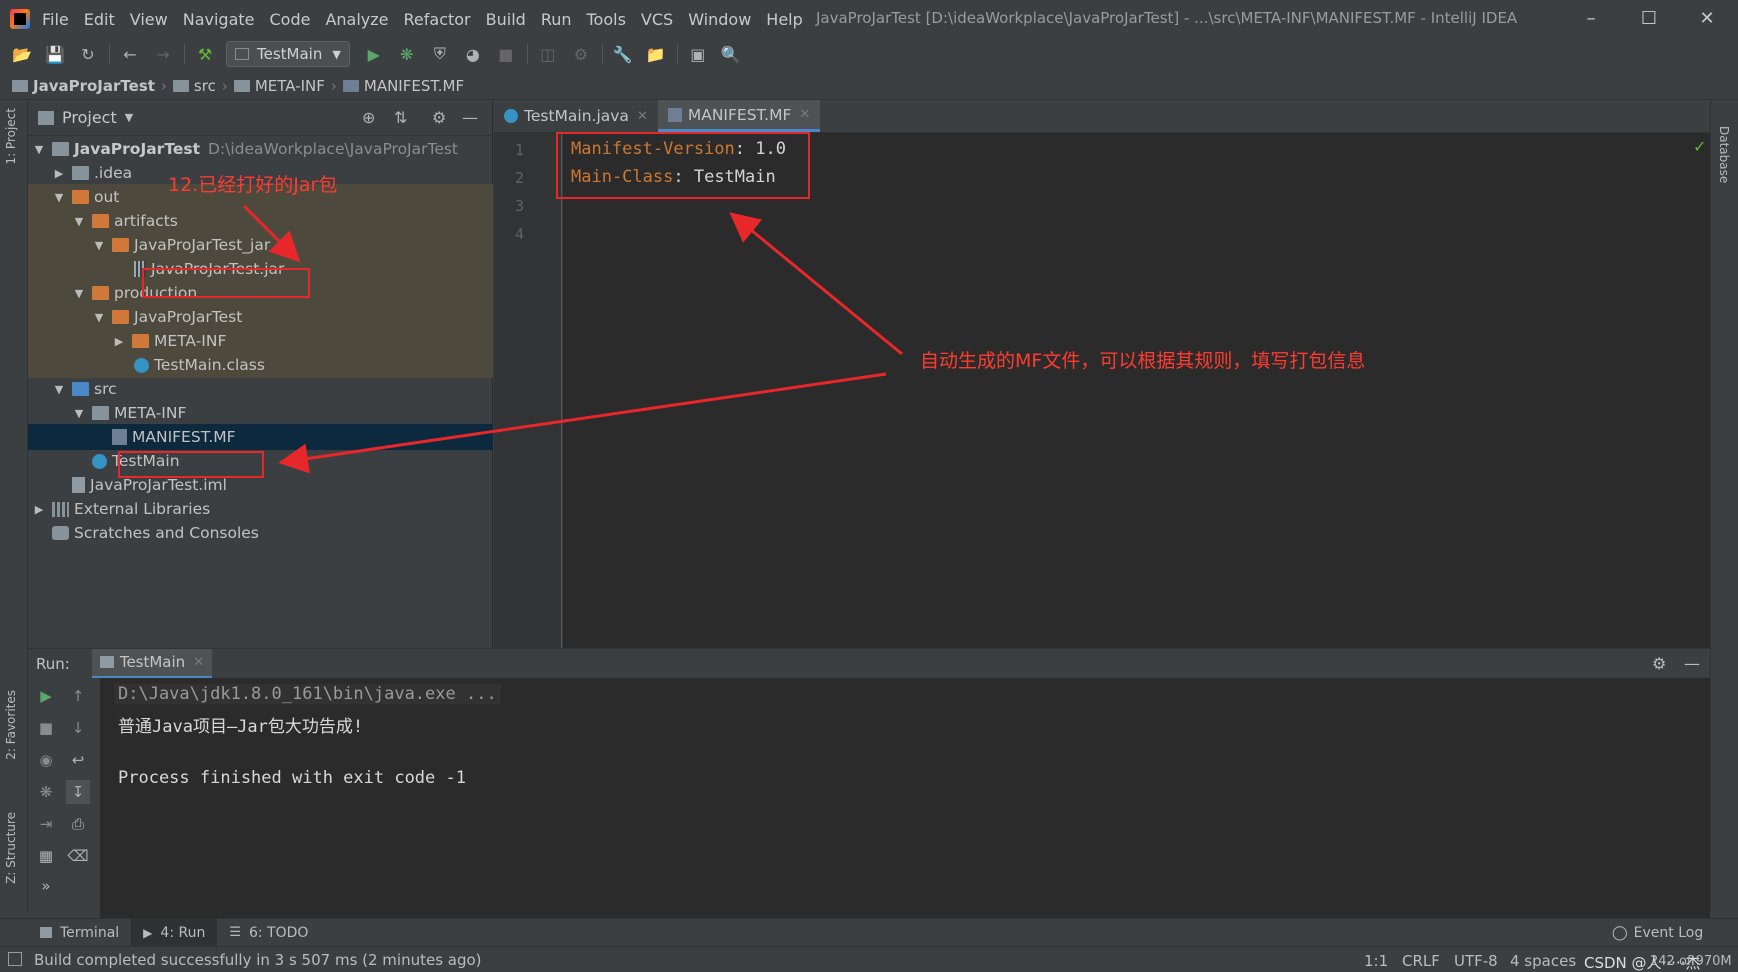 This screenshot has height=972, width=1738. Describe the element at coordinates (1421, 961) in the screenshot. I see `line-separator: CRLF` at that location.